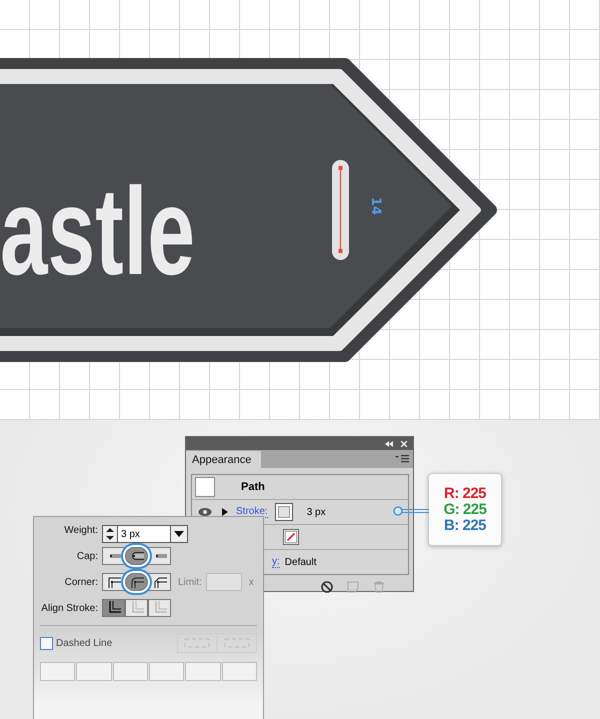 The height and width of the screenshot is (719, 600). I want to click on measure-label: 14, so click(375, 206).